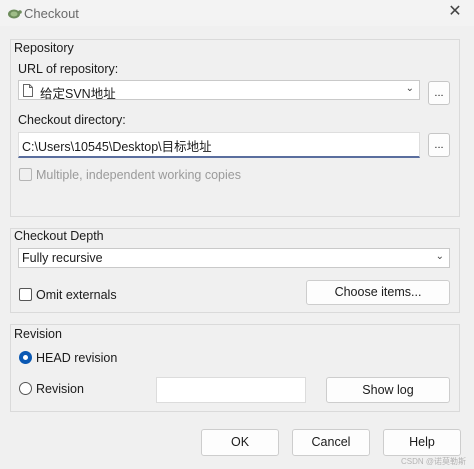 The image size is (474, 469). What do you see at coordinates (219, 90) in the screenshot?
I see `url-combobox: 给定SVN地址 ⌄` at bounding box center [219, 90].